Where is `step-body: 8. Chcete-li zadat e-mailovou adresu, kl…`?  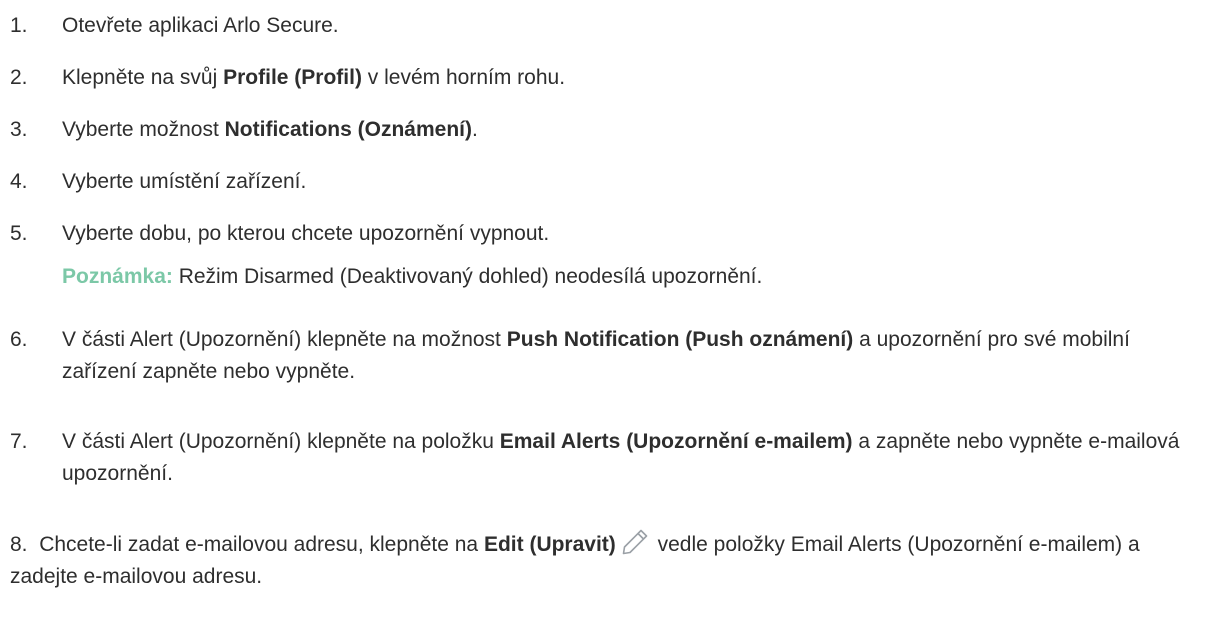
step-body: 8. Chcete-li zadat e-mailovou adresu, kl… is located at coordinates (601, 560).